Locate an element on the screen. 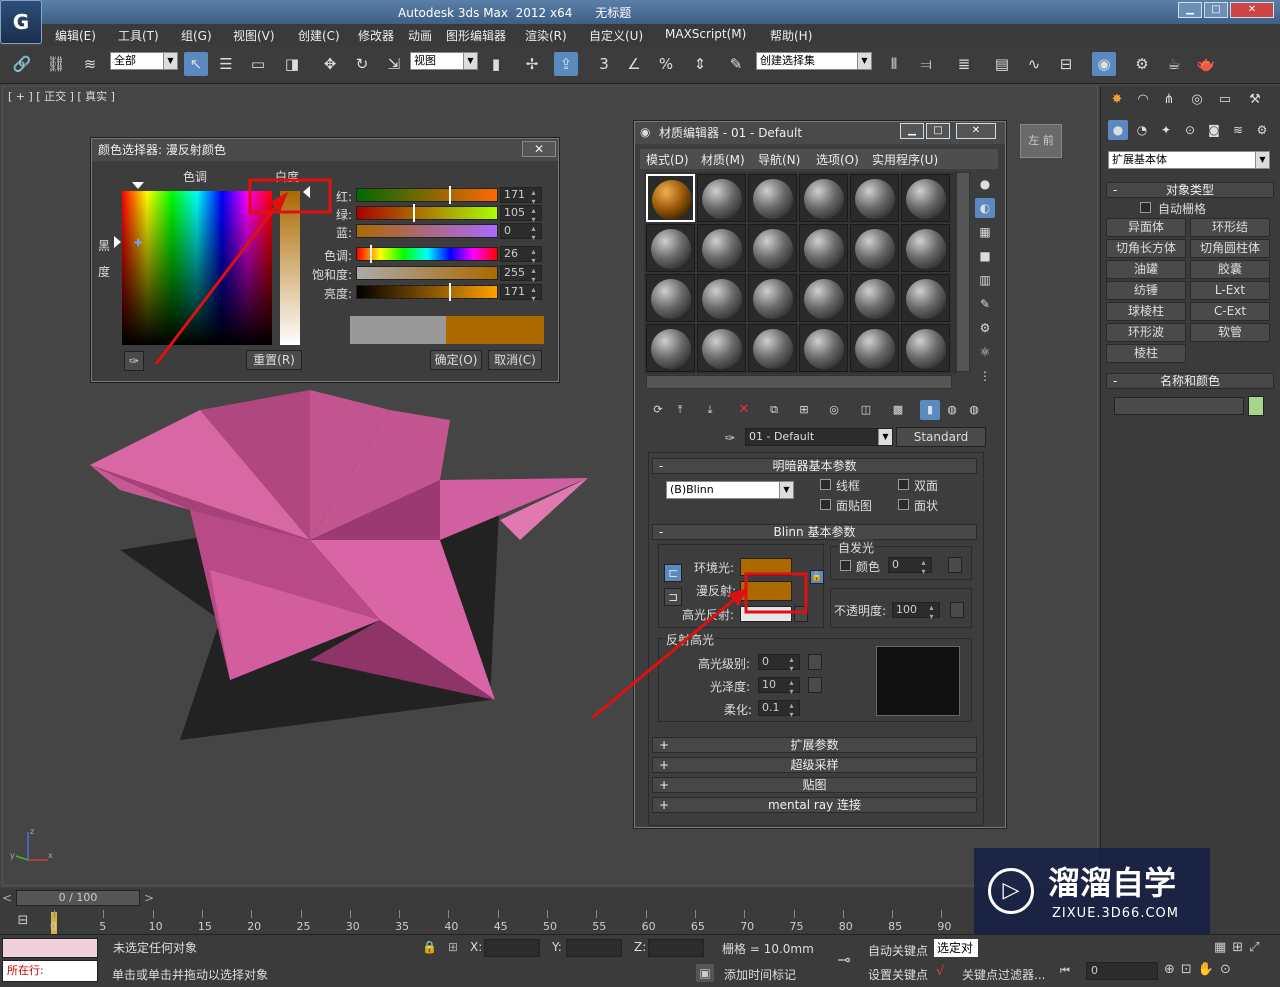 The height and width of the screenshot is (987, 1280). get-material-icon: ⟳ is located at coordinates (658, 410).